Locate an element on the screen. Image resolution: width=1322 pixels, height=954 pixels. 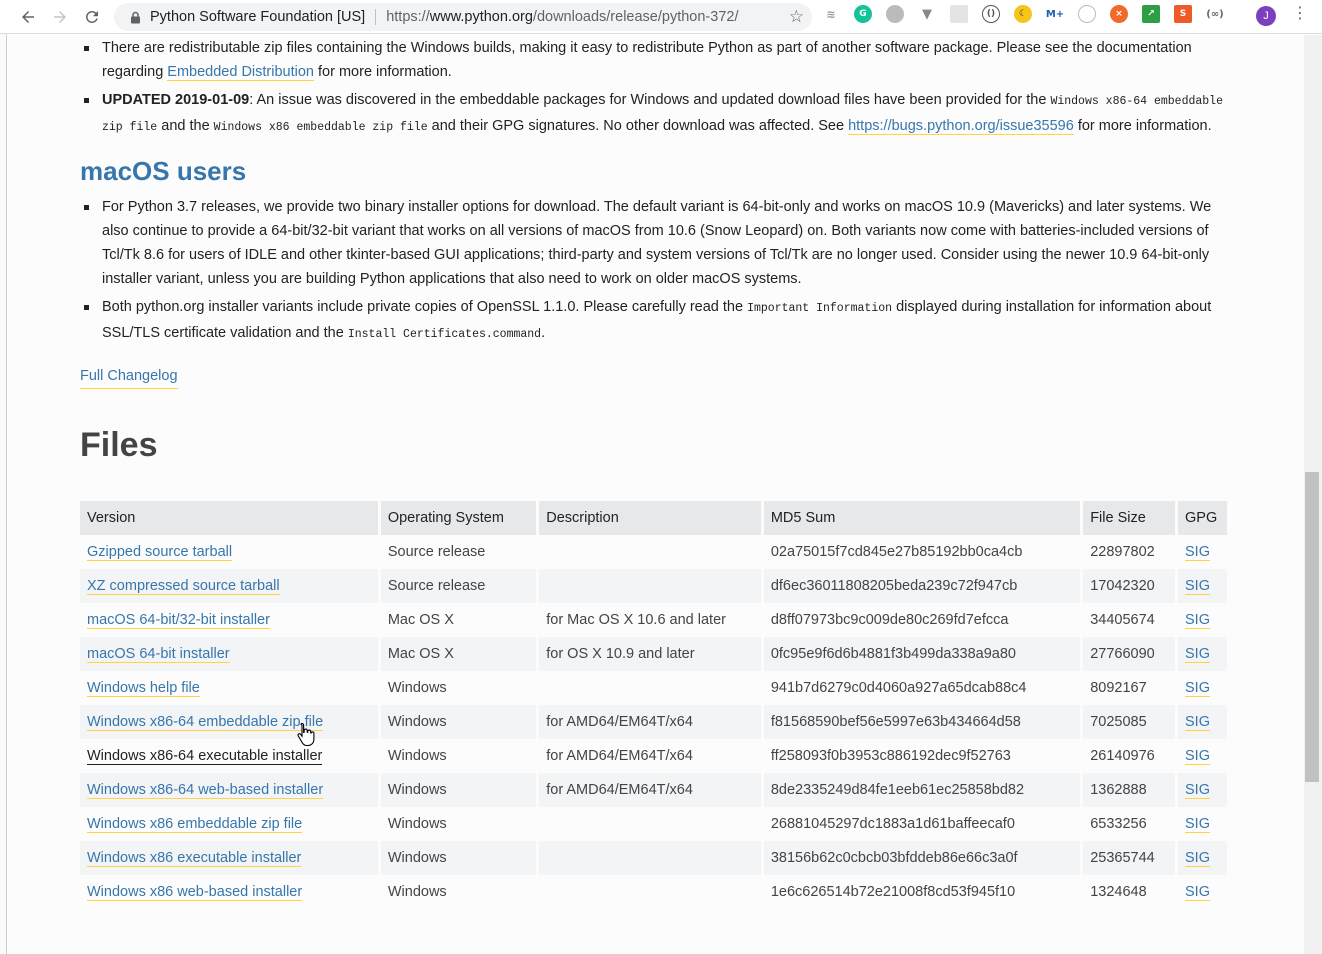
extension-circle-icon is located at coordinates (895, 14).